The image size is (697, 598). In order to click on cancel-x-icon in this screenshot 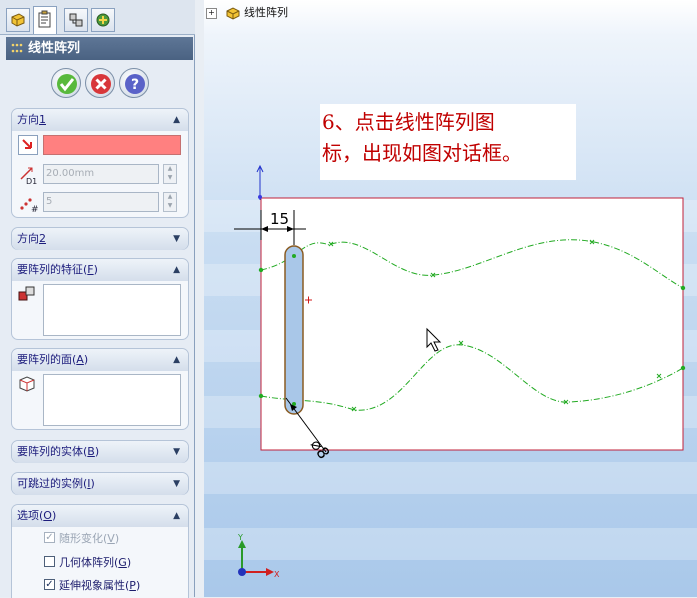, I will do `click(101, 84)`.